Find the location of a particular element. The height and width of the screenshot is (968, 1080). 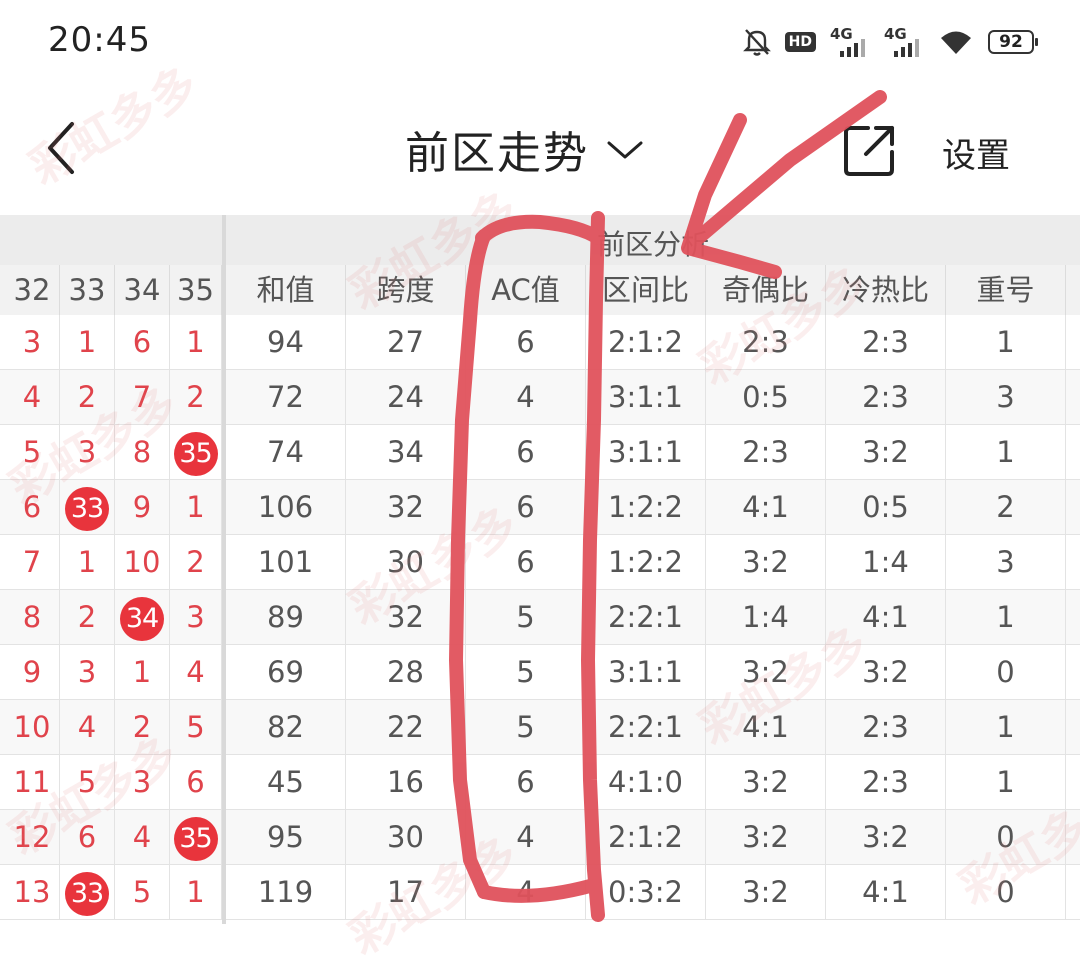

table-row: 11 5 3 6 45 16 6 4:1:0 3:2 2:3 1 is located at coordinates (540, 782).